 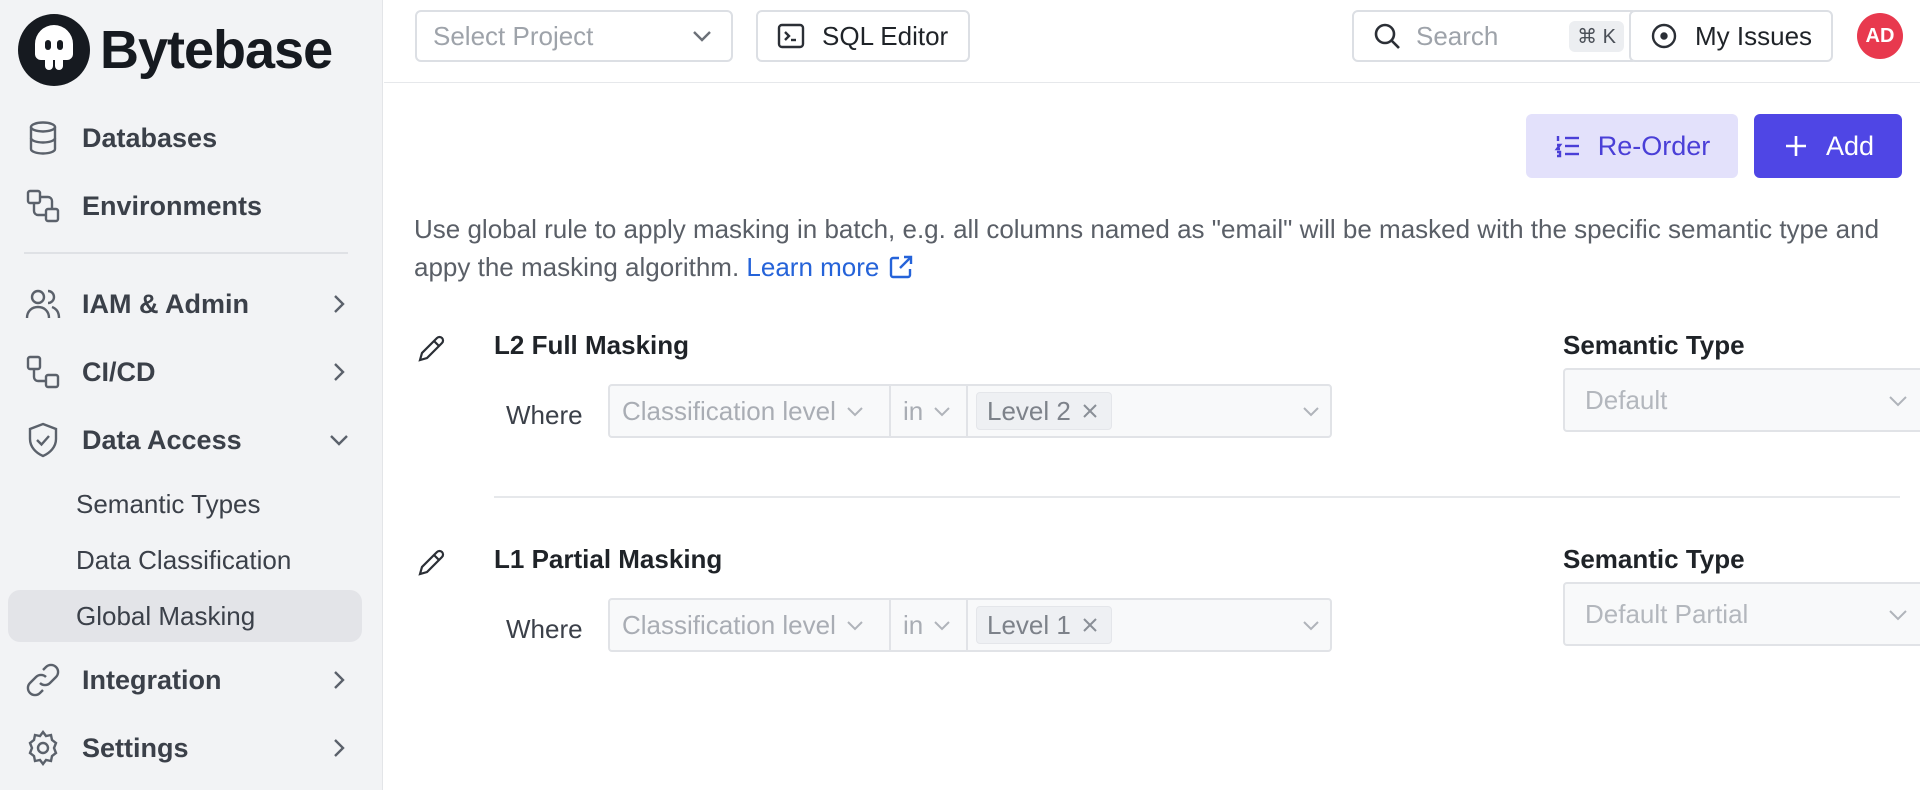 I want to click on terminal-icon, so click(x=791, y=36).